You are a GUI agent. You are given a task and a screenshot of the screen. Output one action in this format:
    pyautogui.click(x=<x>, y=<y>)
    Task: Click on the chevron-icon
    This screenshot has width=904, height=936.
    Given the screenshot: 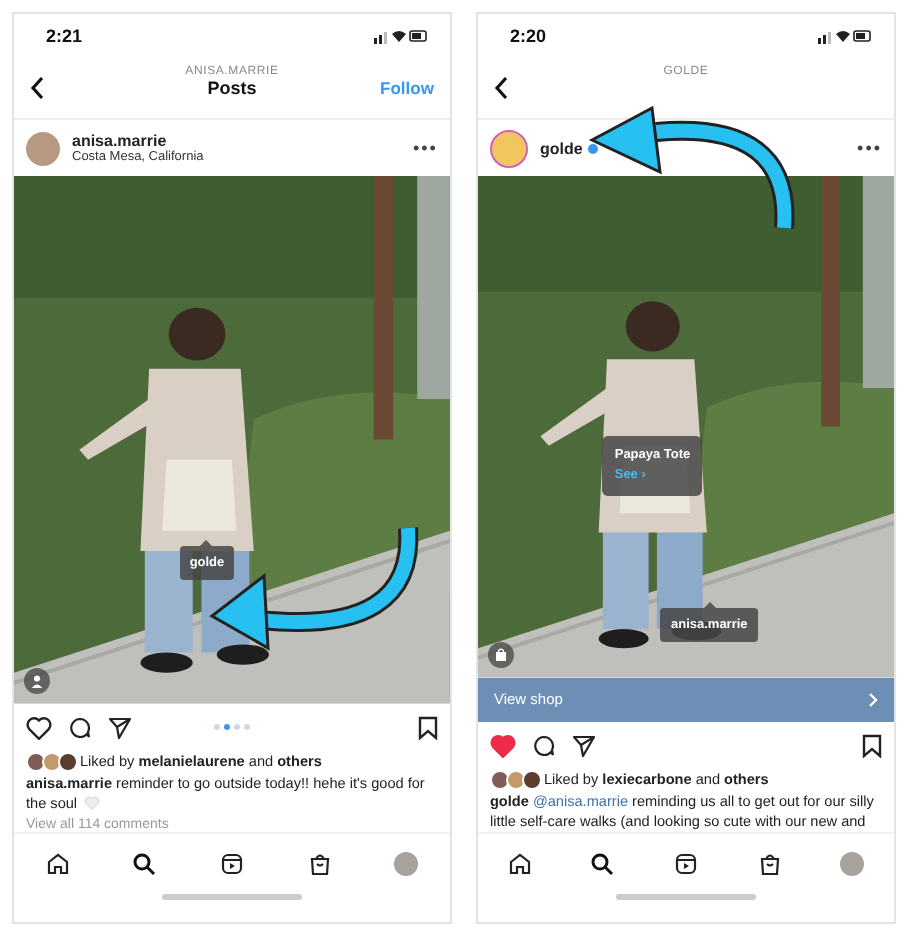 What is the action you would take?
    pyautogui.click(x=873, y=699)
    